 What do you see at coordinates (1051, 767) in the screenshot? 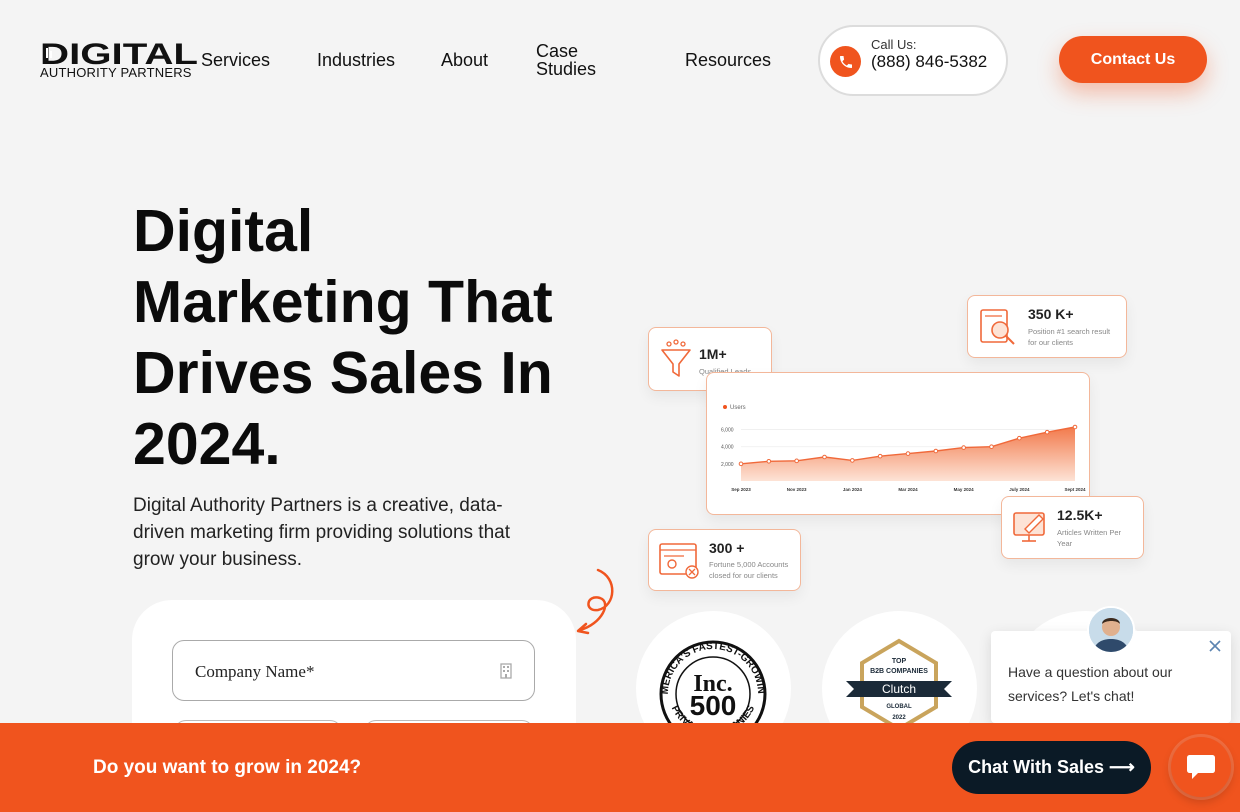
I see `chat-with-sales-button: Chat With Sales ⟶` at bounding box center [1051, 767].